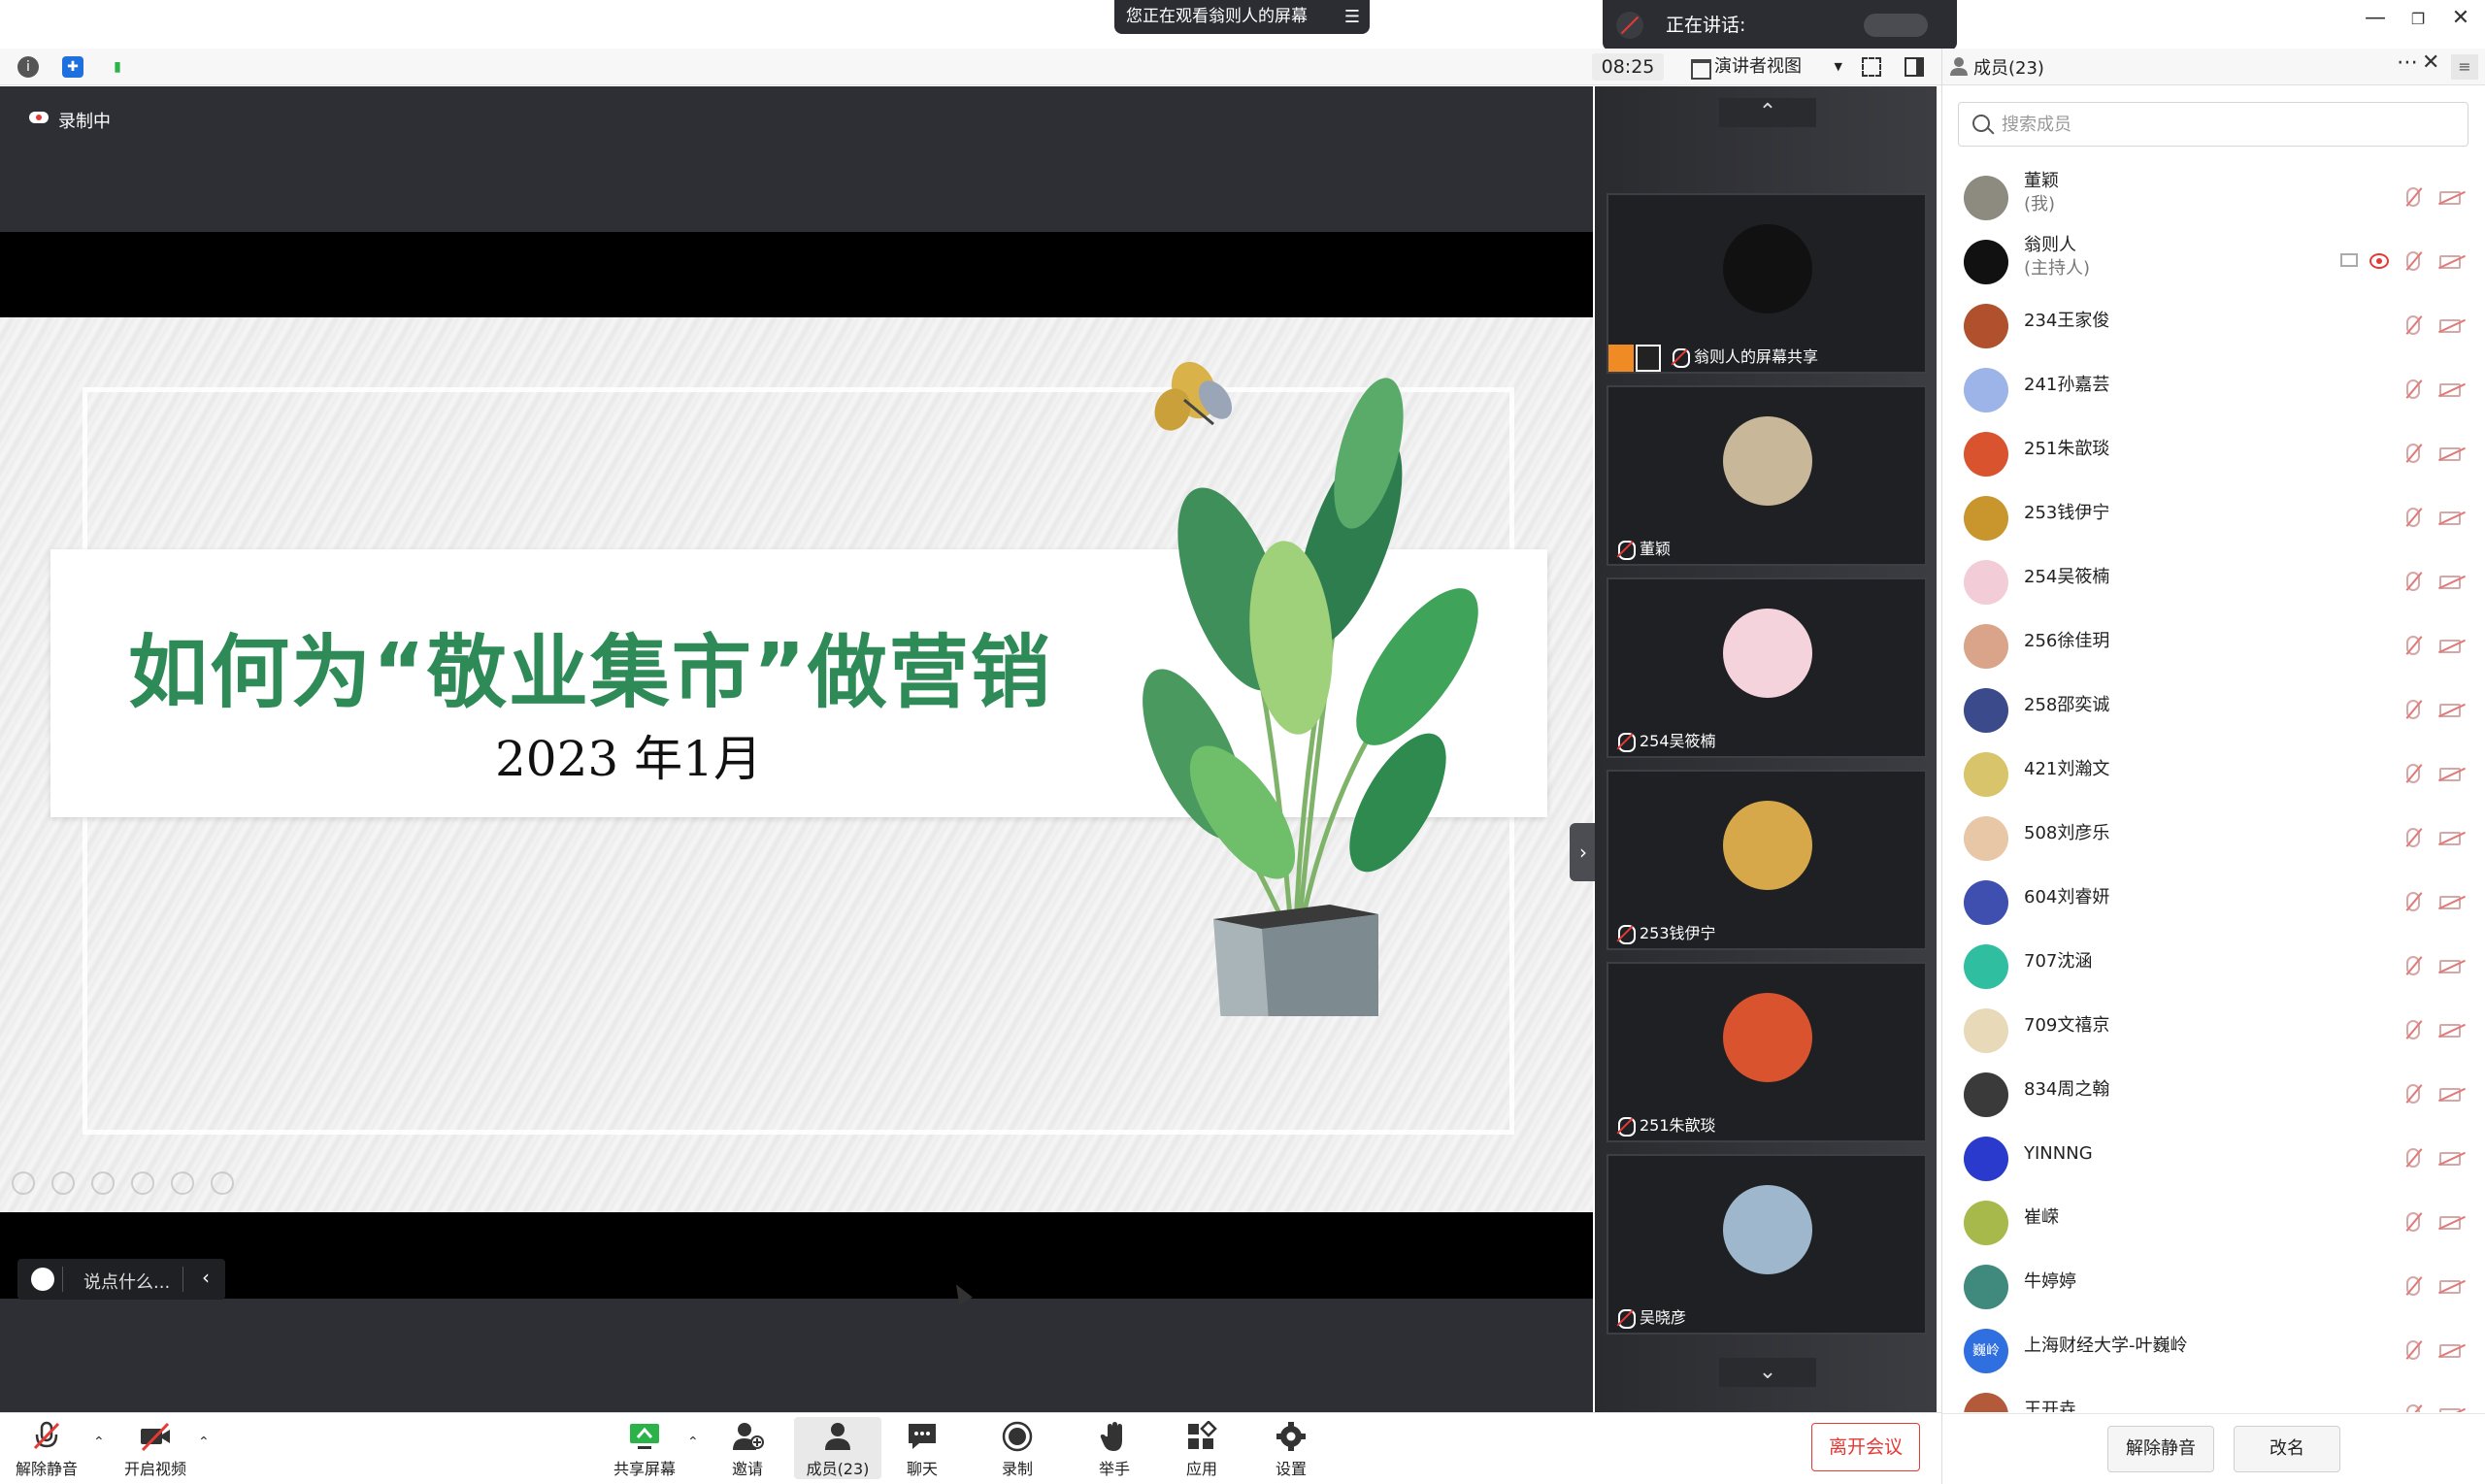 The height and width of the screenshot is (1484, 2485). I want to click on fullscreen-icon, so click(1872, 67).